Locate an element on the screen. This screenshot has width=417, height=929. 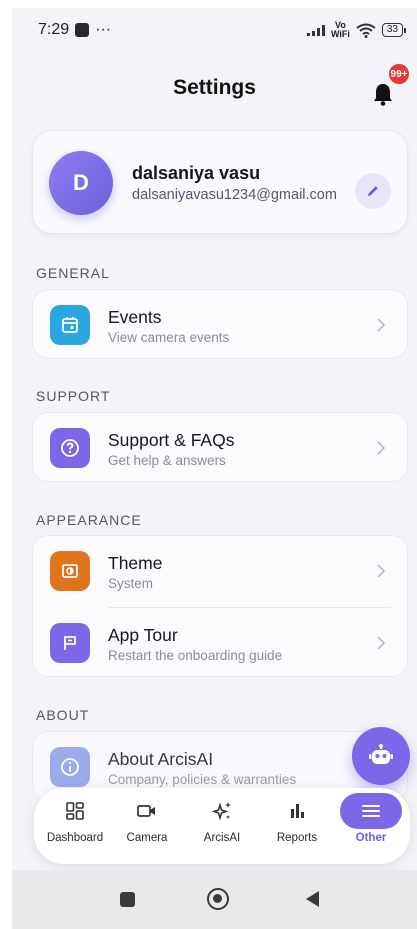
dashboard-icon is located at coordinates (75, 811).